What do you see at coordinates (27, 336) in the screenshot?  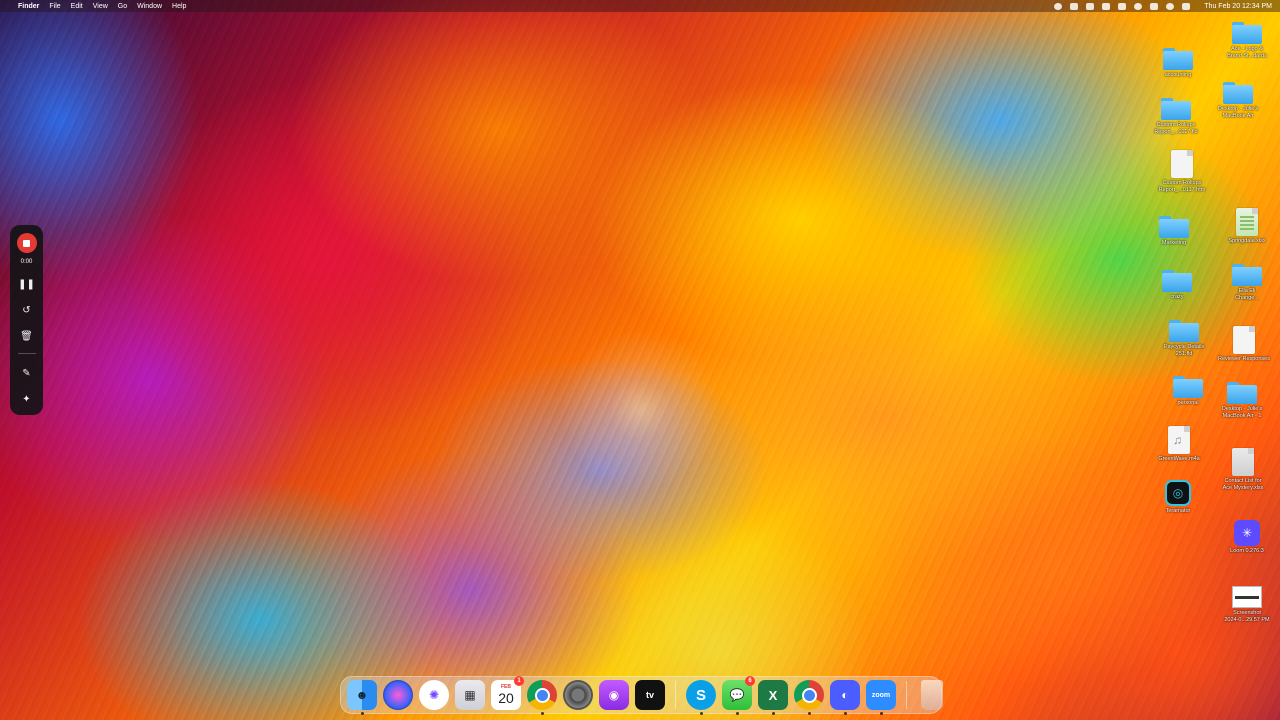 I see `delete-icon: 🗑` at bounding box center [27, 336].